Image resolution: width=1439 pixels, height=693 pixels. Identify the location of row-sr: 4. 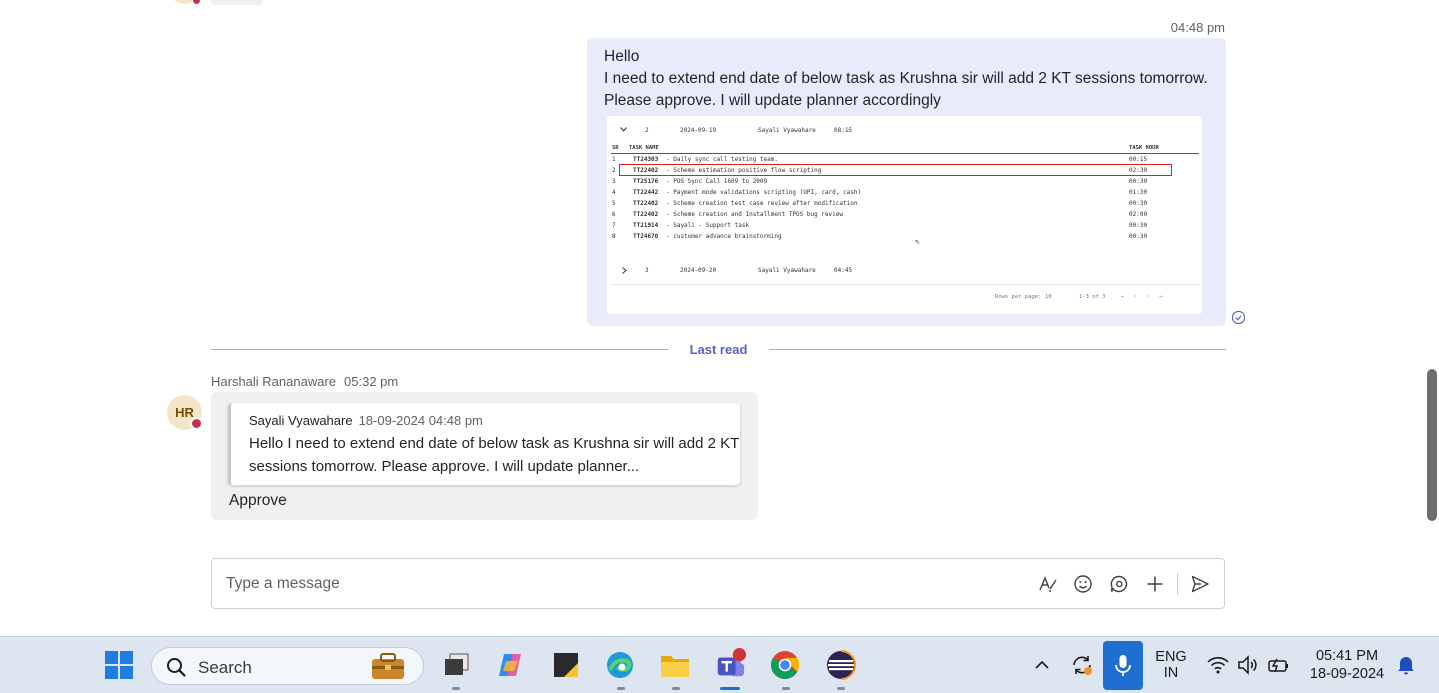
(614, 192).